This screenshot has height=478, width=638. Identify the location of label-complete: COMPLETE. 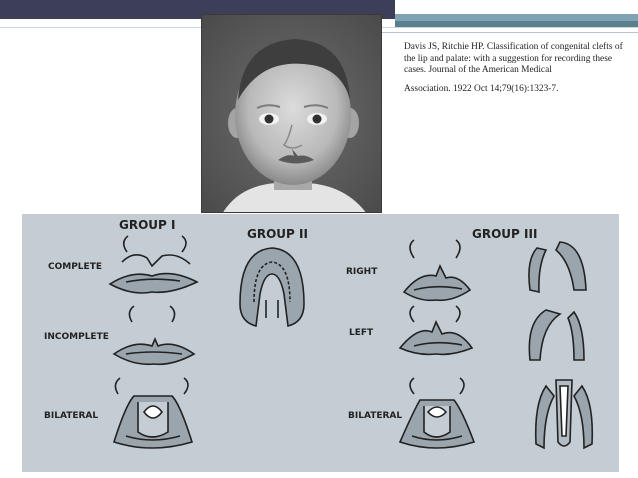
(75, 267).